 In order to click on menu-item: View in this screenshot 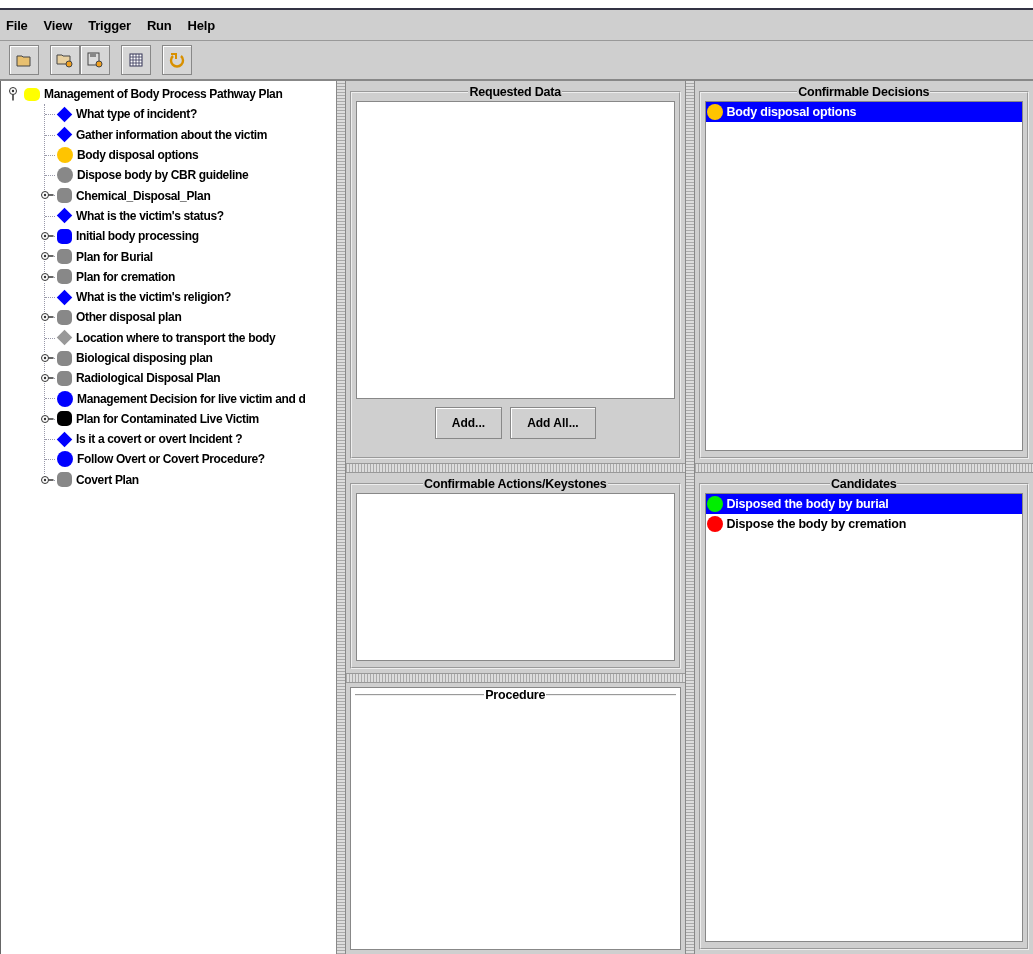, I will do `click(58, 25)`.